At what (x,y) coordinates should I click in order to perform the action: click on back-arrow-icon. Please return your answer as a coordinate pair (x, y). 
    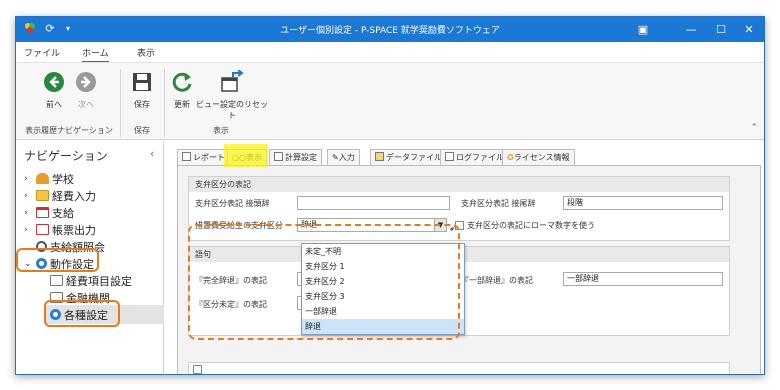
    Looking at the image, I should click on (54, 82).